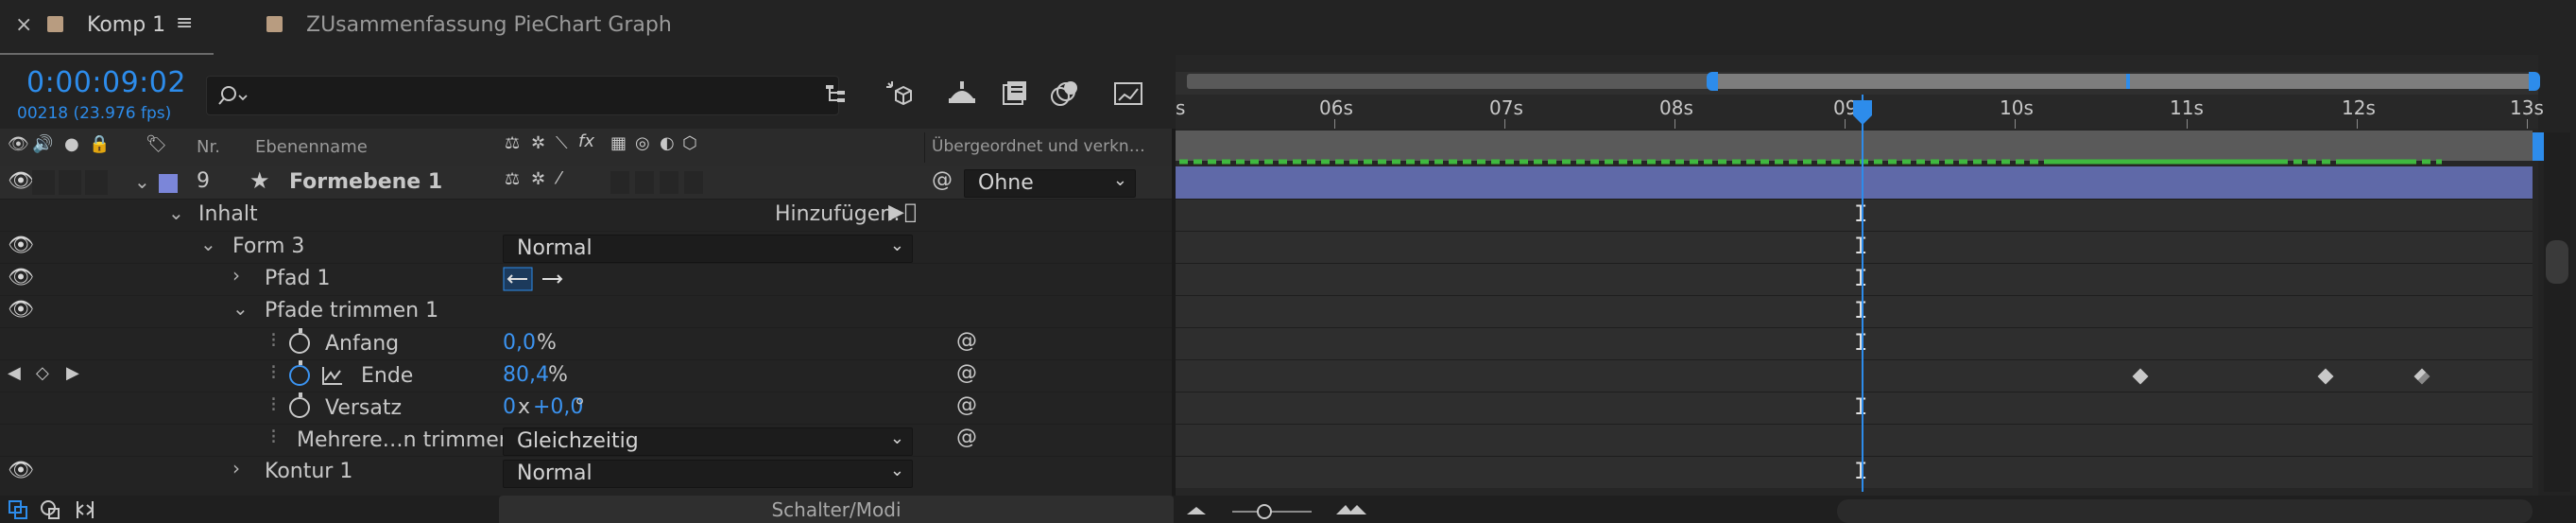  Describe the element at coordinates (538, 179) in the screenshot. I see `collapse-layer-switch-icon: ✲` at that location.